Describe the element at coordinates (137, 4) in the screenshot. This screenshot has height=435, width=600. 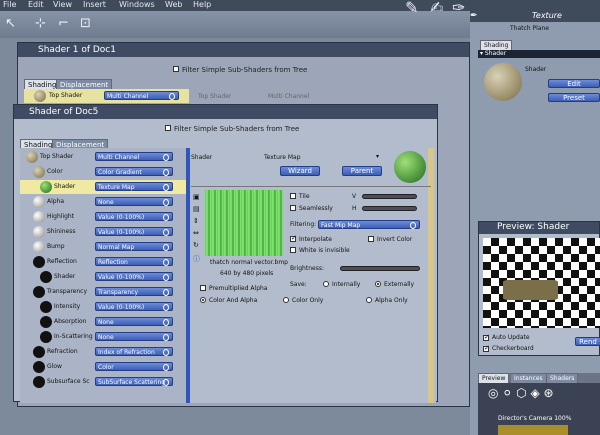
I see `menu-windows: Windows` at that location.